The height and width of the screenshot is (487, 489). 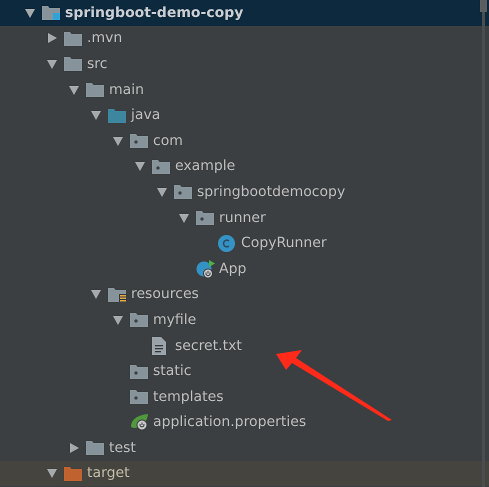 What do you see at coordinates (145, 115) in the screenshot?
I see `tree-item-label: java` at bounding box center [145, 115].